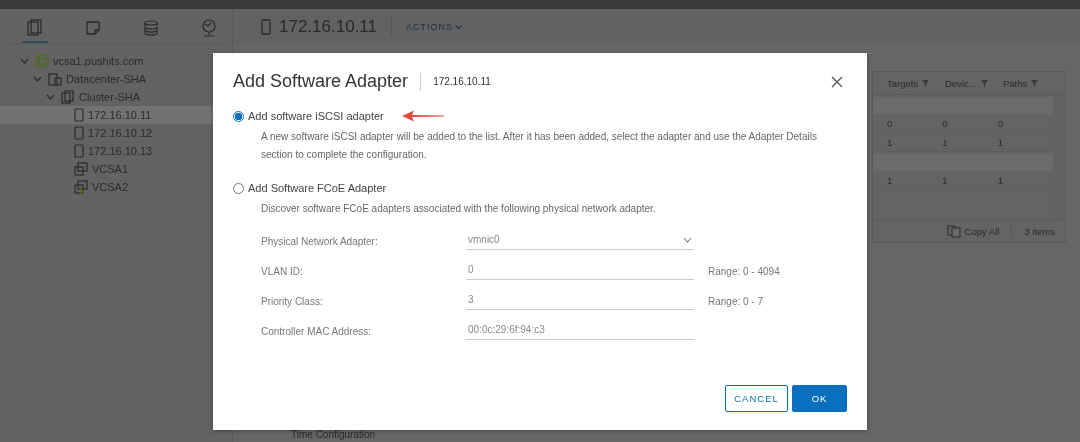  I want to click on database-icon, so click(151, 28).